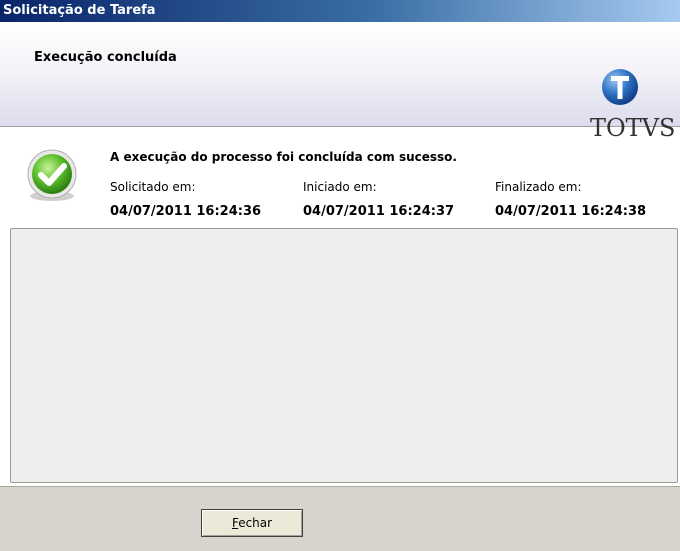 This screenshot has height=551, width=680. What do you see at coordinates (633, 128) in the screenshot?
I see `totvs-logo-text: TOTVS` at bounding box center [633, 128].